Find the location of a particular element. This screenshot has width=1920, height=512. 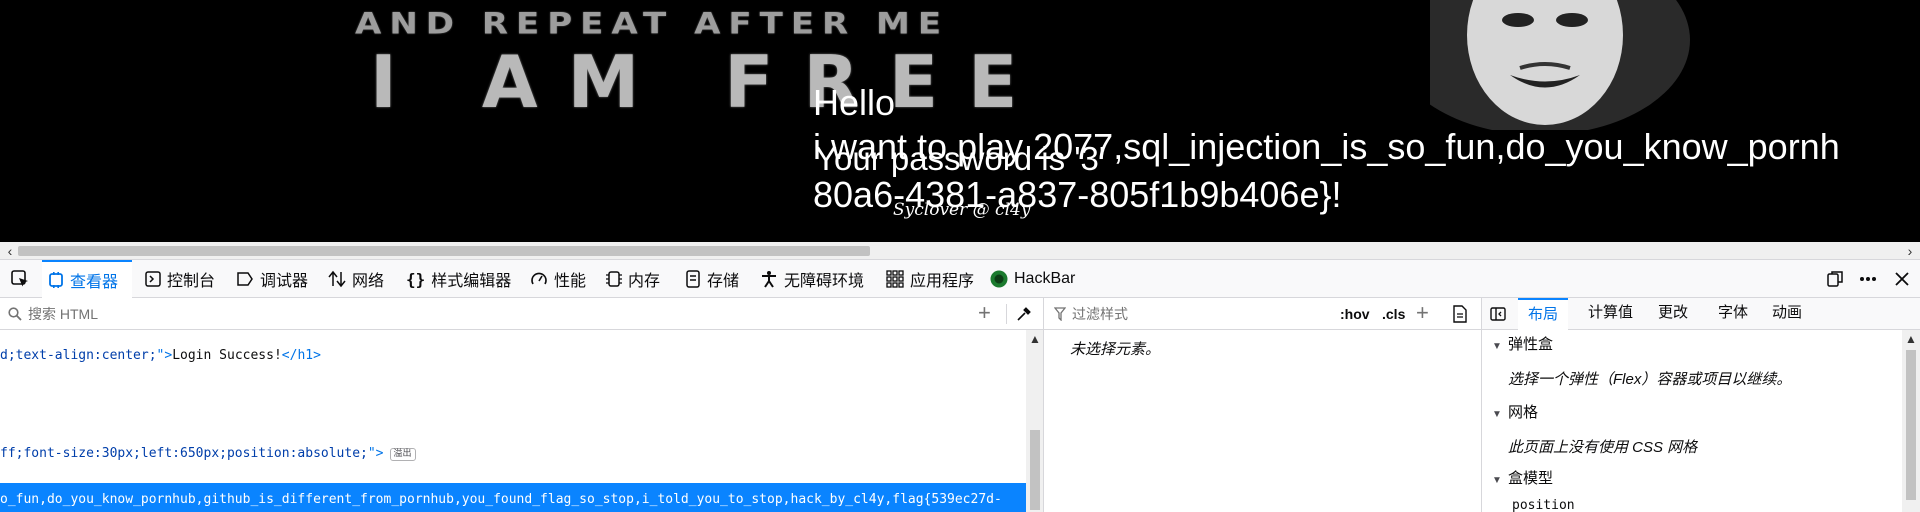

toolbar-divider is located at coordinates (1006, 314).